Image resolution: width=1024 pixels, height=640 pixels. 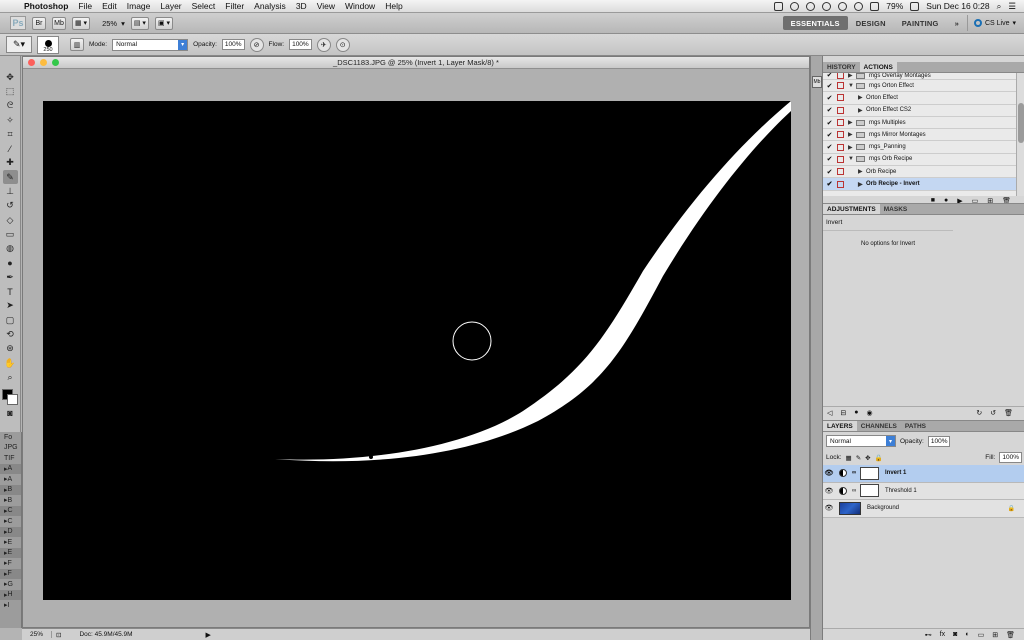 What do you see at coordinates (301, 6) in the screenshot?
I see `menu-3d: 3D` at bounding box center [301, 6].